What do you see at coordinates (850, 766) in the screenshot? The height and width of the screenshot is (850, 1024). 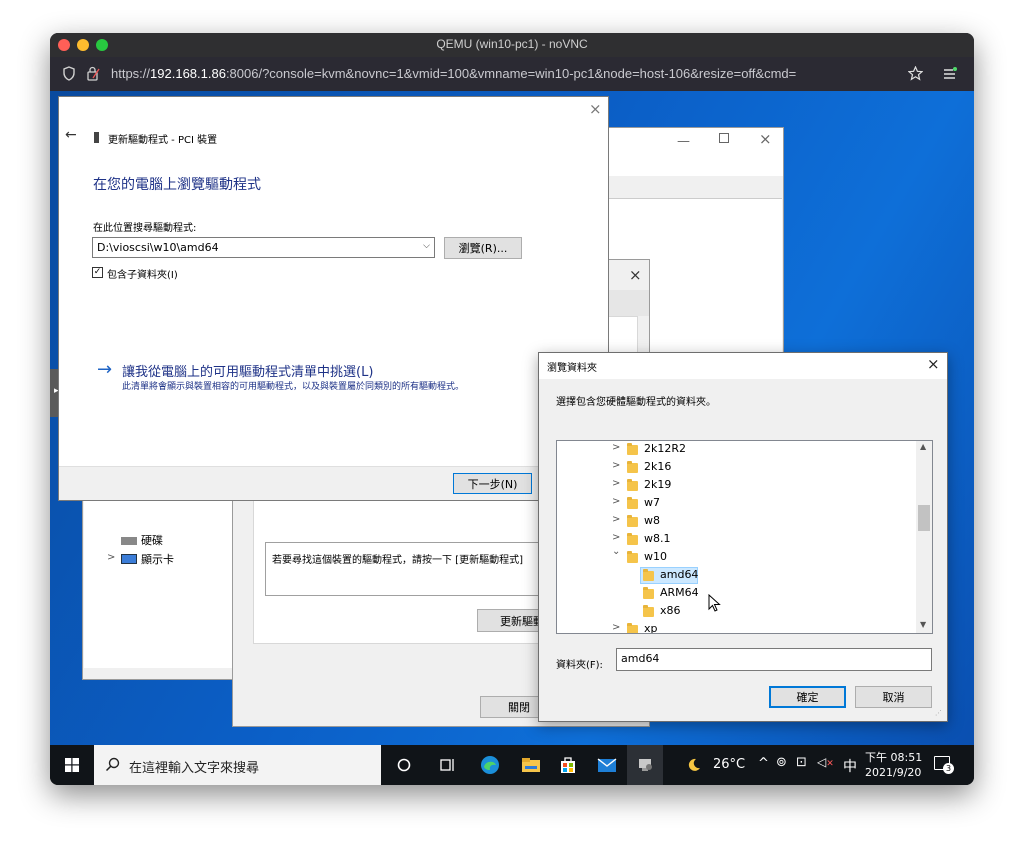 I see `input-method-indicator: 中` at bounding box center [850, 766].